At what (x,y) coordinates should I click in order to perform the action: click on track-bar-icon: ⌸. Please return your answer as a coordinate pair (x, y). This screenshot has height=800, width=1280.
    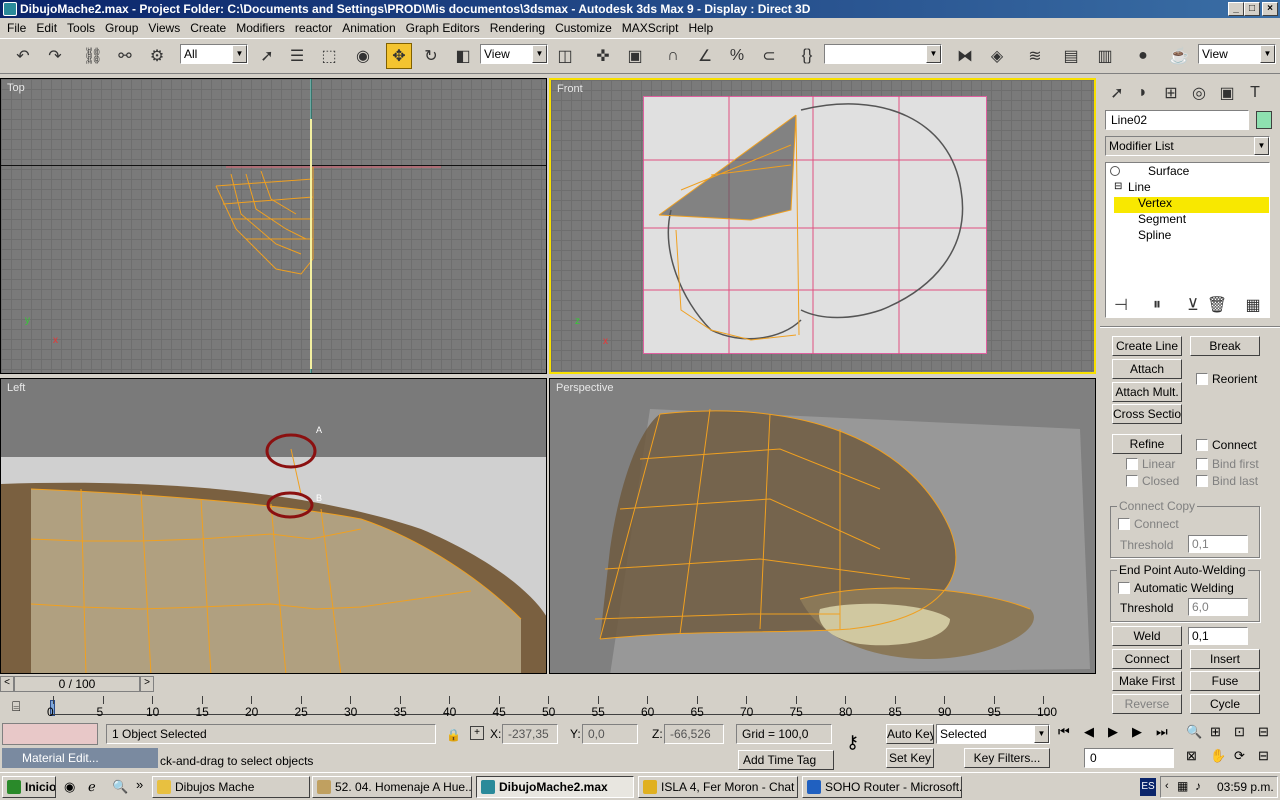
    Looking at the image, I should click on (16, 706).